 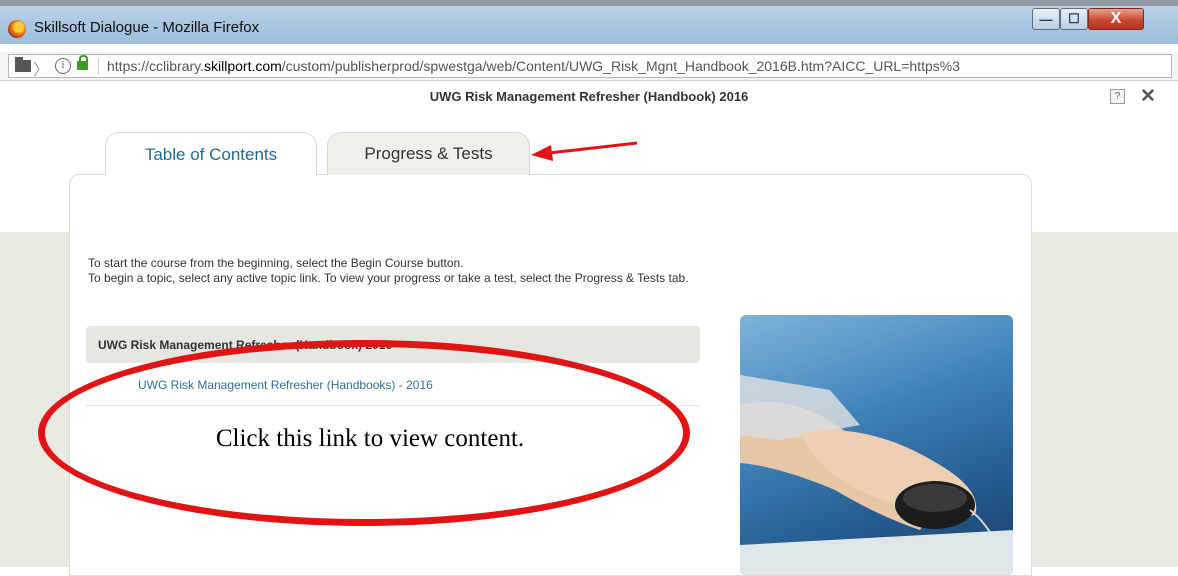 I want to click on tab-table-of-contents: Table of Contents, so click(x=211, y=154).